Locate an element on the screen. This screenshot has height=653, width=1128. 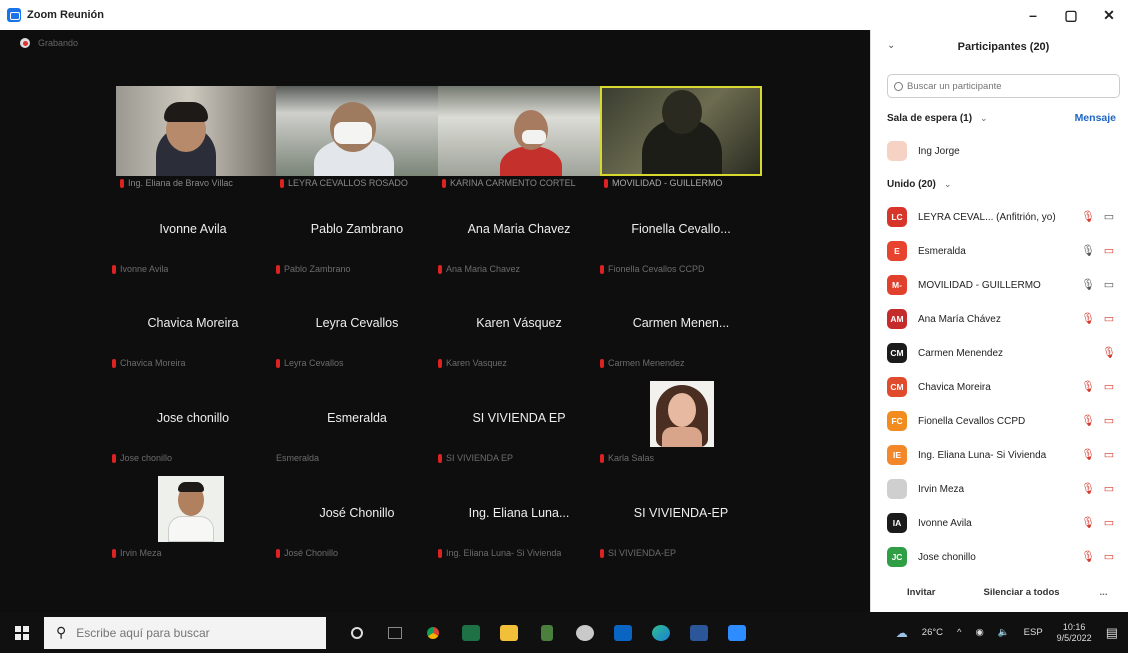
close-button: ✕ is located at coordinates (1109, 15).